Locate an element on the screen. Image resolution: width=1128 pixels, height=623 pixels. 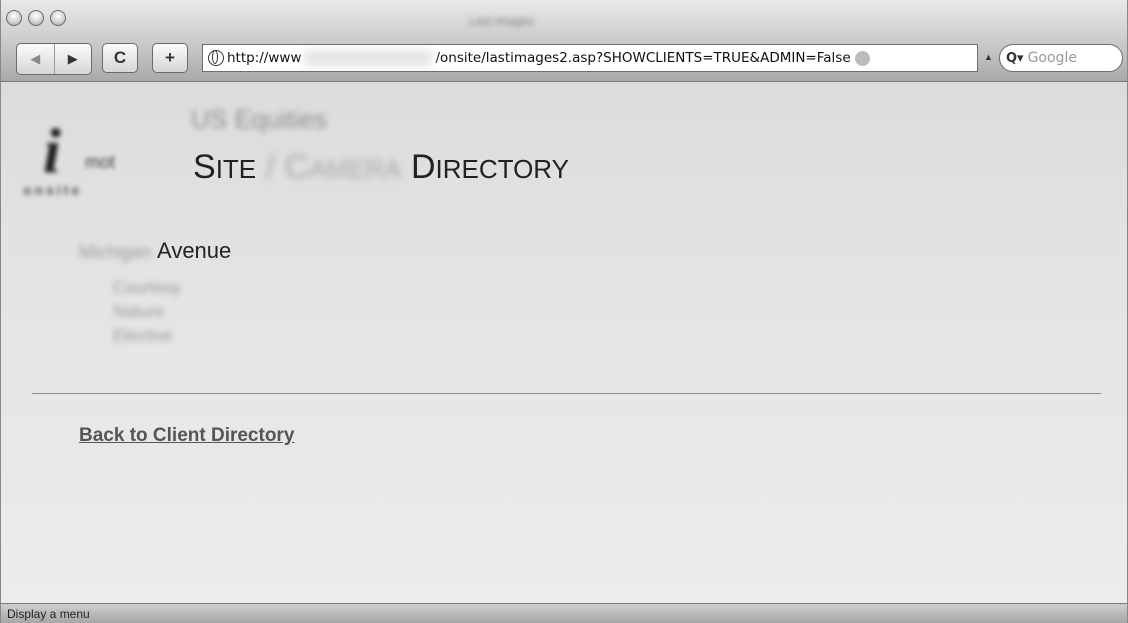
title-directory: DIRECTORY is located at coordinates (490, 167).